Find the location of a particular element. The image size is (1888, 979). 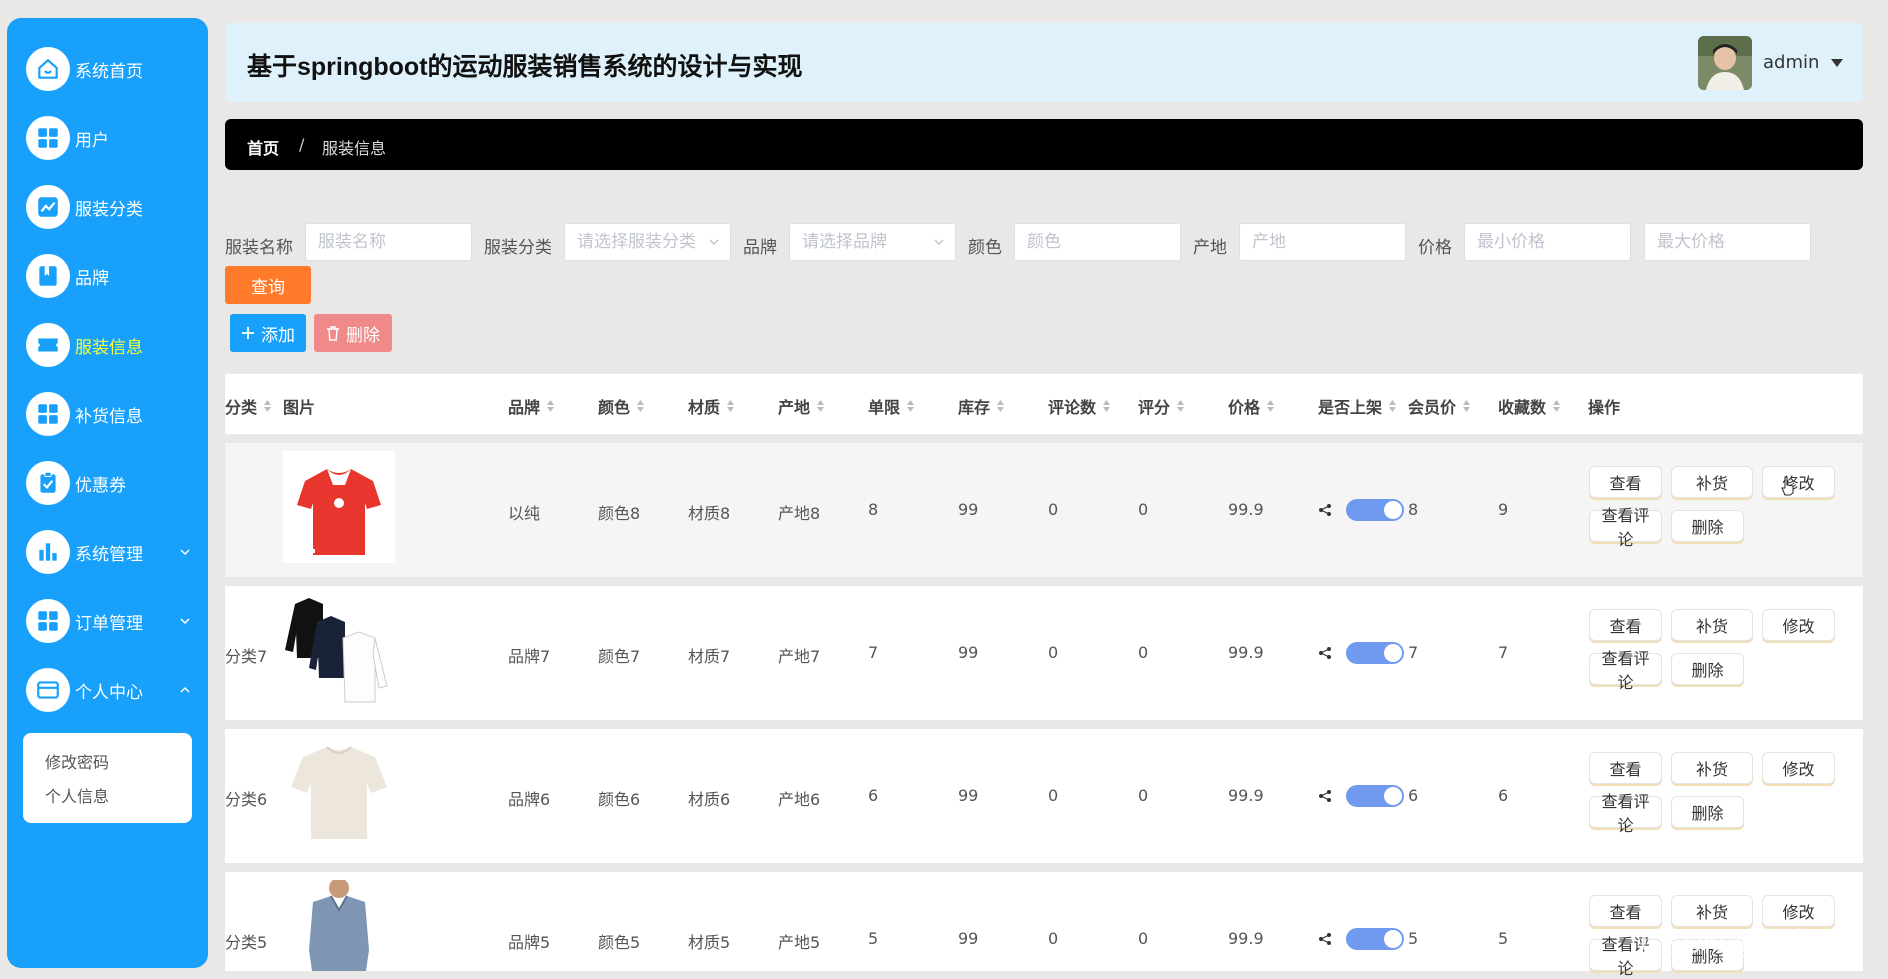

column-header-price: 价格 is located at coordinates (1251, 406).